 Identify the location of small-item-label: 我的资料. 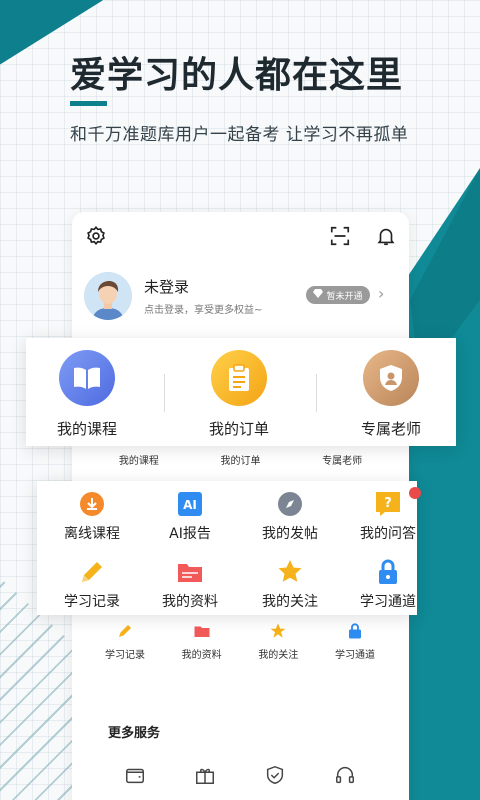
(201, 655).